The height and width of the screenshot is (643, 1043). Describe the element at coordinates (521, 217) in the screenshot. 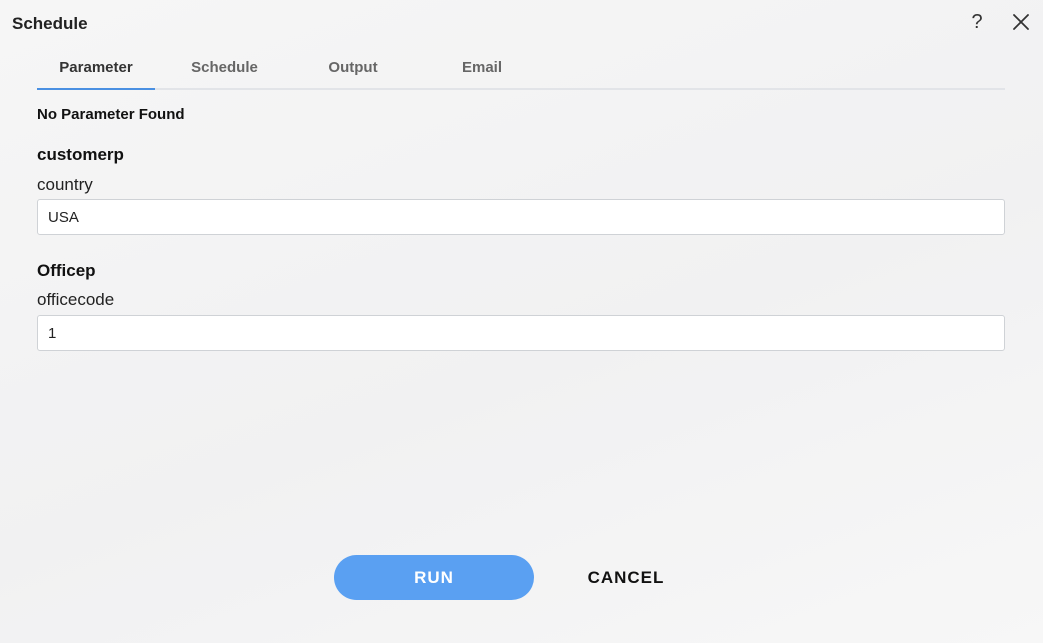

I see `country-input` at that location.